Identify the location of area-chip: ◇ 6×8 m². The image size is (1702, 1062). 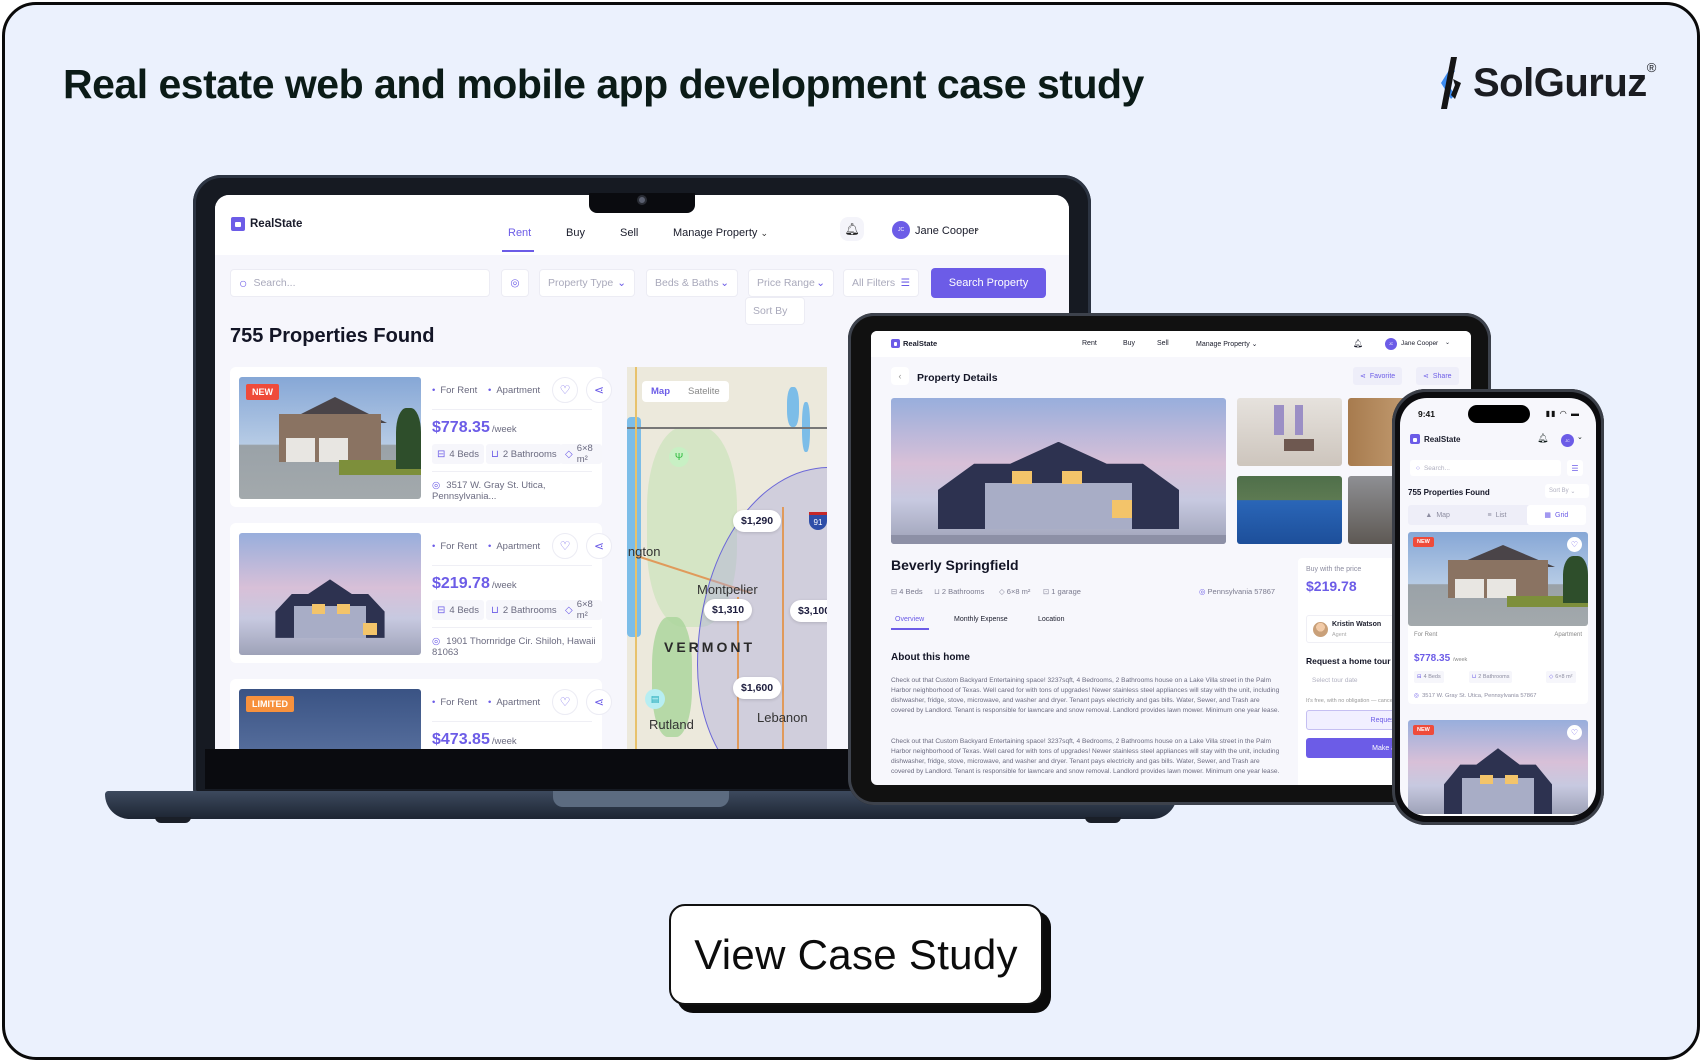
(581, 610).